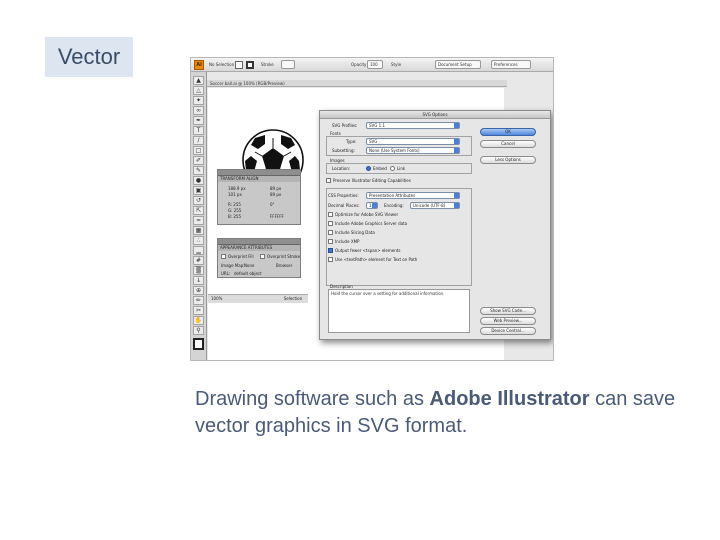 This screenshot has height=540, width=720. I want to click on style-label: Style, so click(396, 64).